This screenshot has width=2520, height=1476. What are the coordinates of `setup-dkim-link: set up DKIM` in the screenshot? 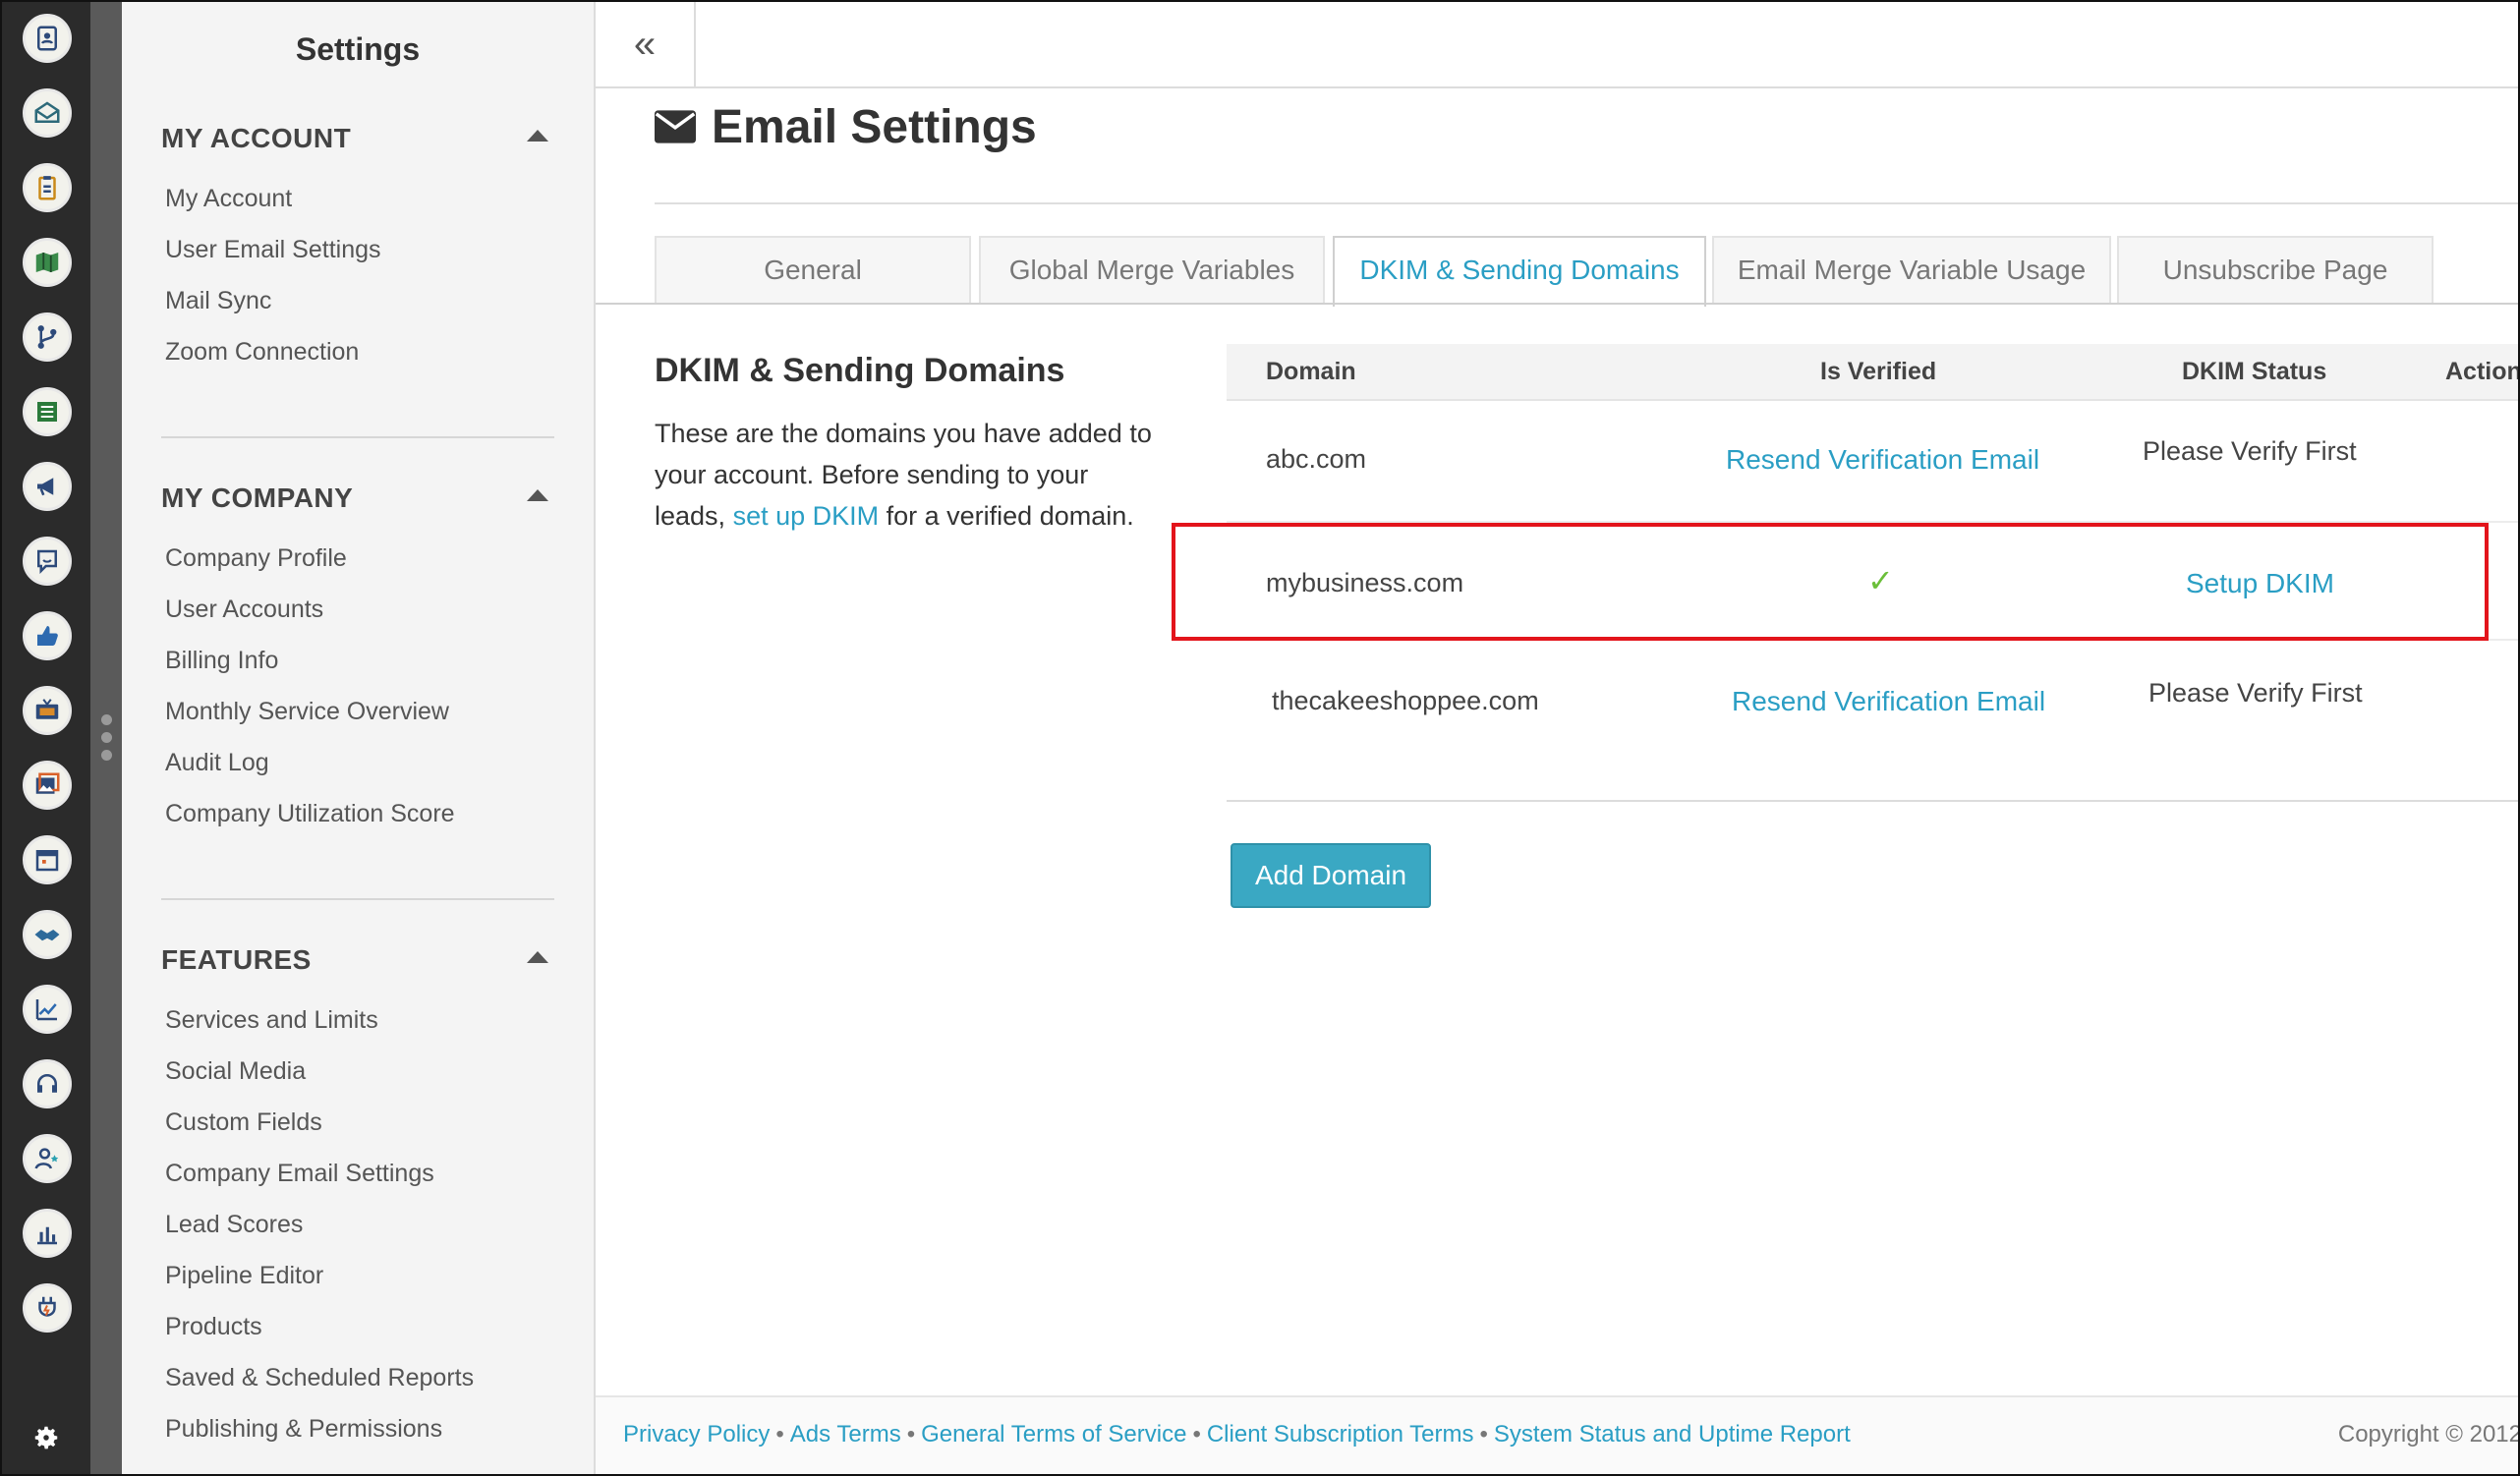 It's located at (806, 516).